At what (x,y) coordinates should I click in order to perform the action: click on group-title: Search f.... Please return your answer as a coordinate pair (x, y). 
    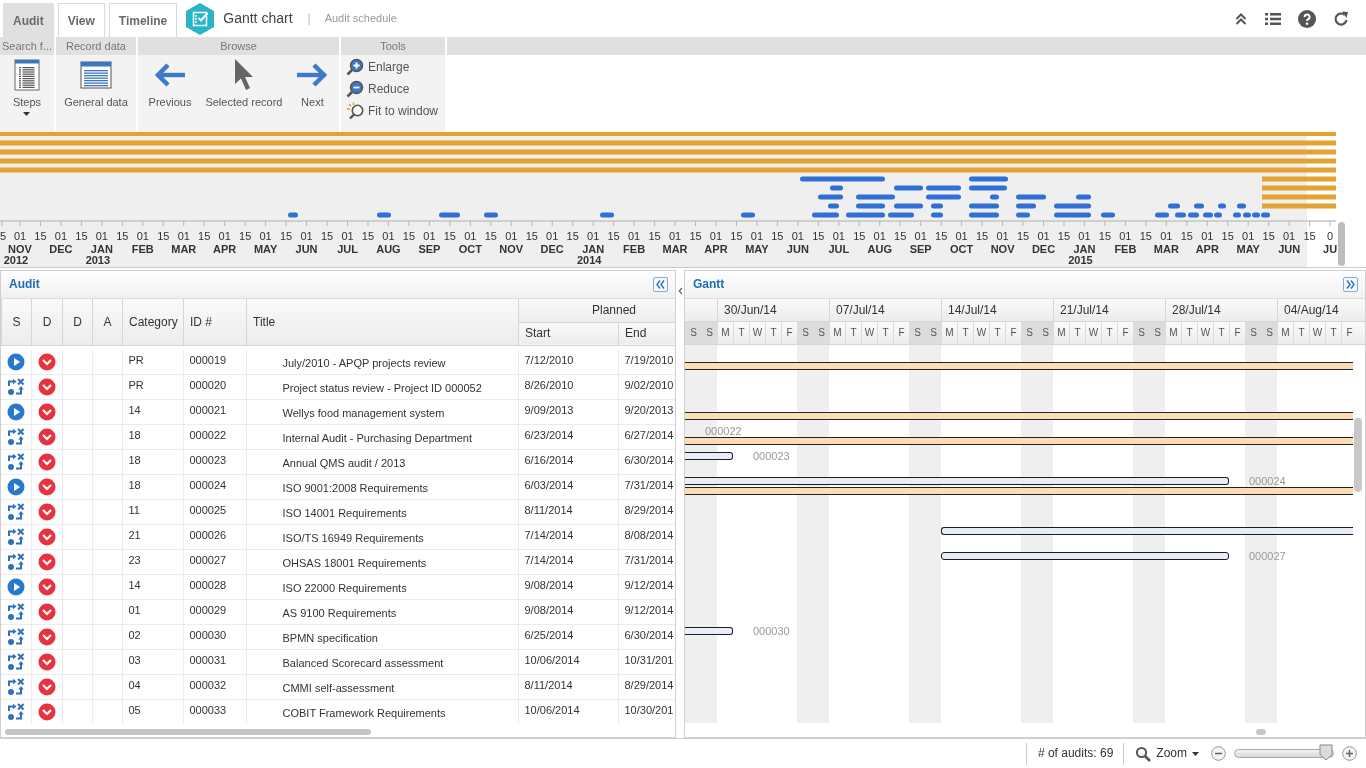
    Looking at the image, I should click on (27, 46).